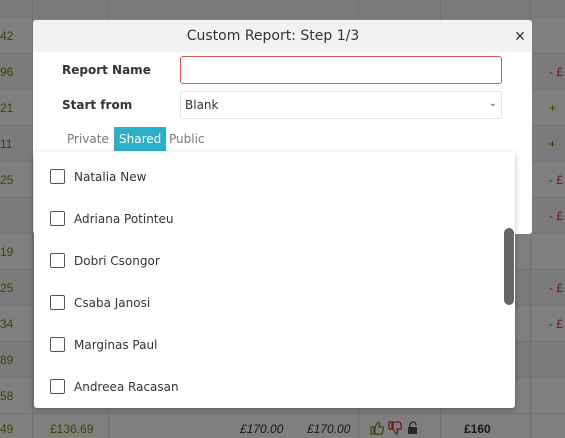 Image resolution: width=565 pixels, height=438 pixels. Describe the element at coordinates (341, 105) in the screenshot. I see `start-from-select: Blank ⌄` at that location.